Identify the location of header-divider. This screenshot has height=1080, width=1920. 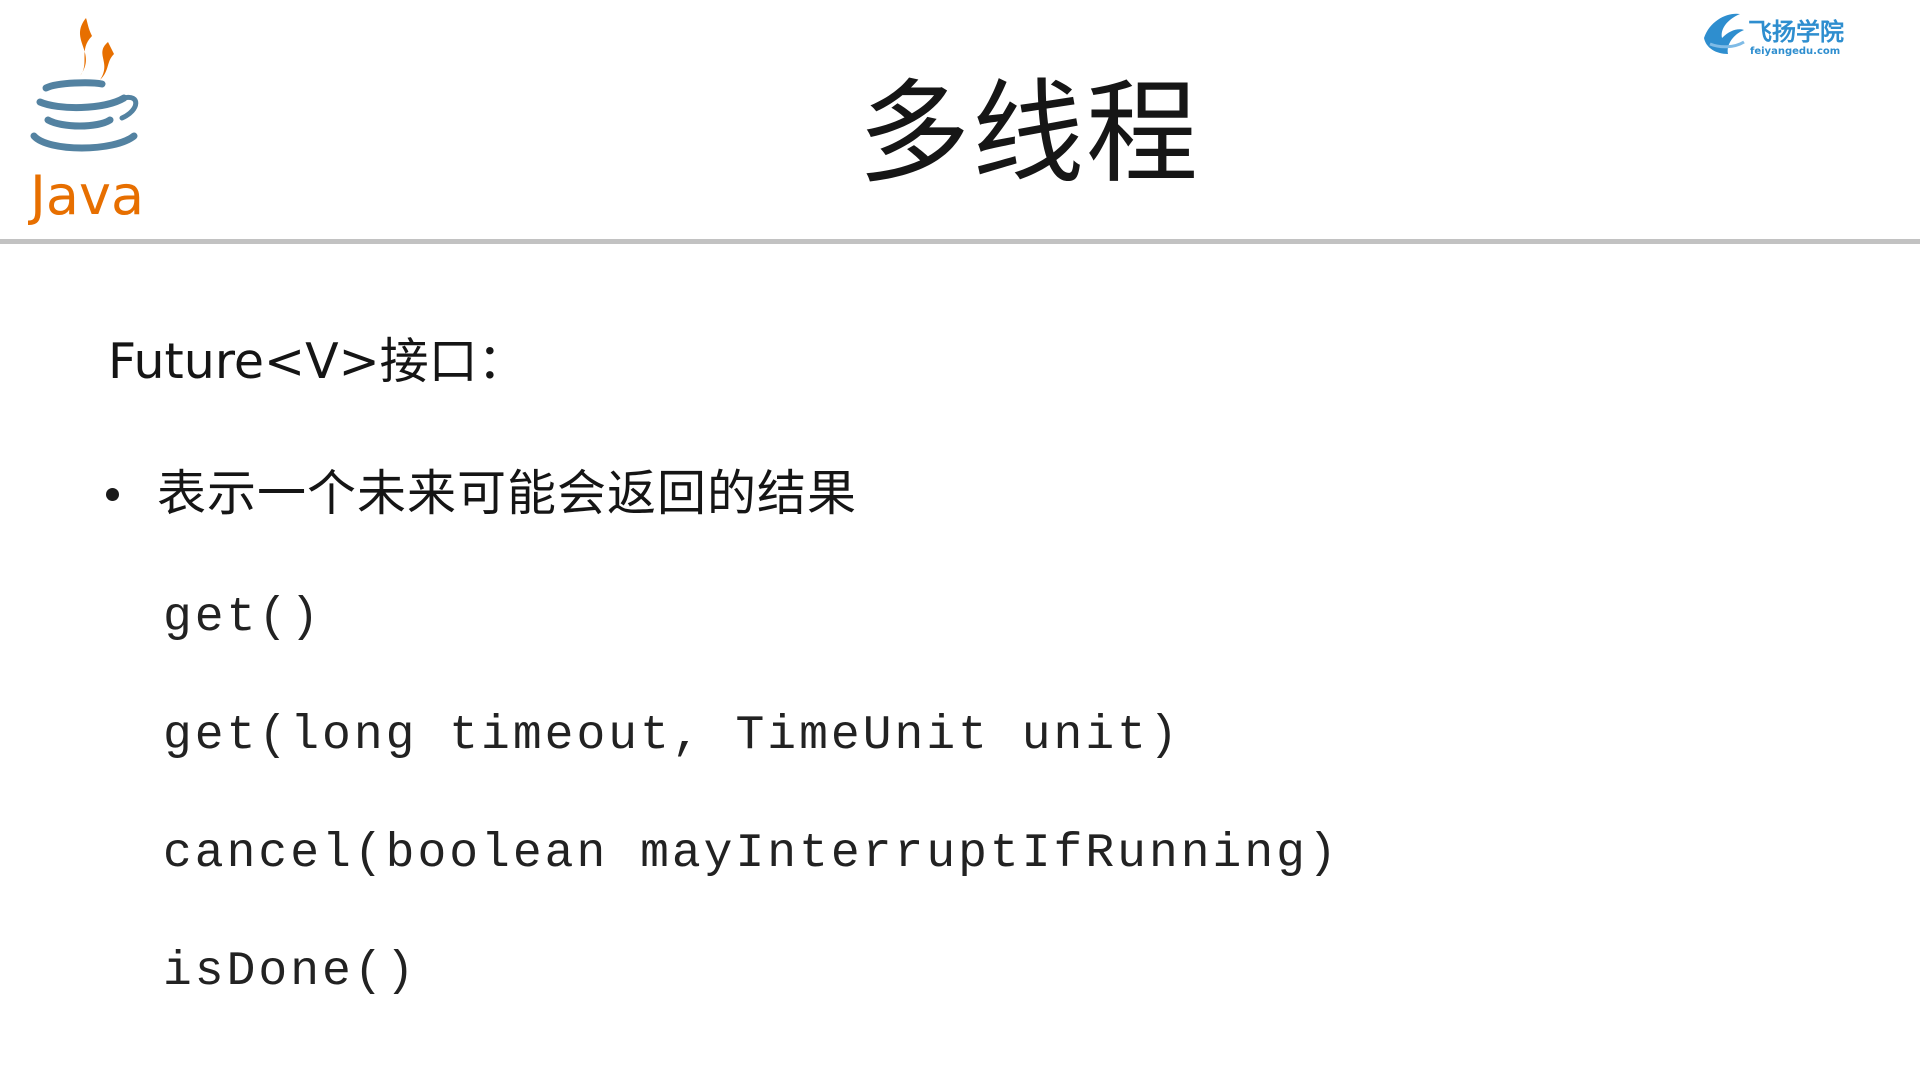
(960, 241).